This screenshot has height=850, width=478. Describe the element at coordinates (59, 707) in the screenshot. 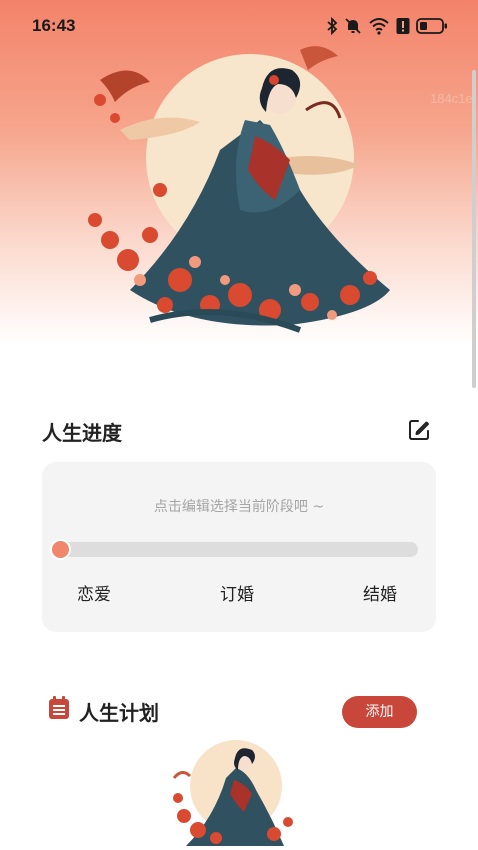

I see `calendar-list-icon` at that location.